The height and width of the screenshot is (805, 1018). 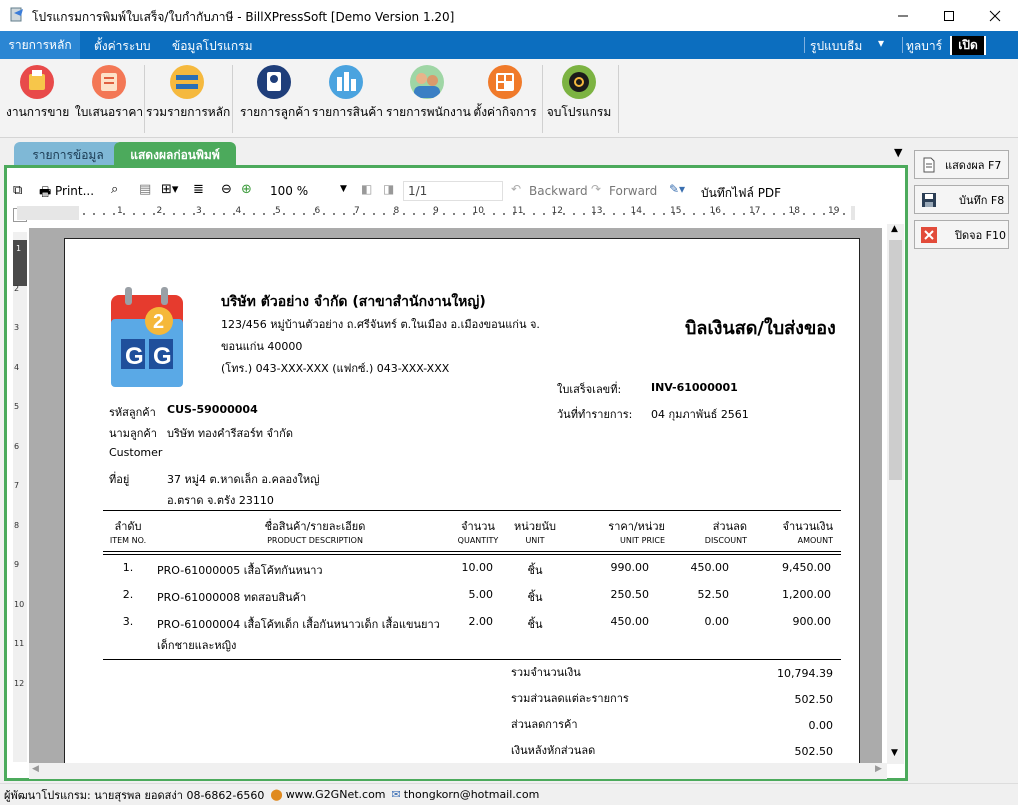 I want to click on scroll-right-icon: ▶, so click(x=878, y=769).